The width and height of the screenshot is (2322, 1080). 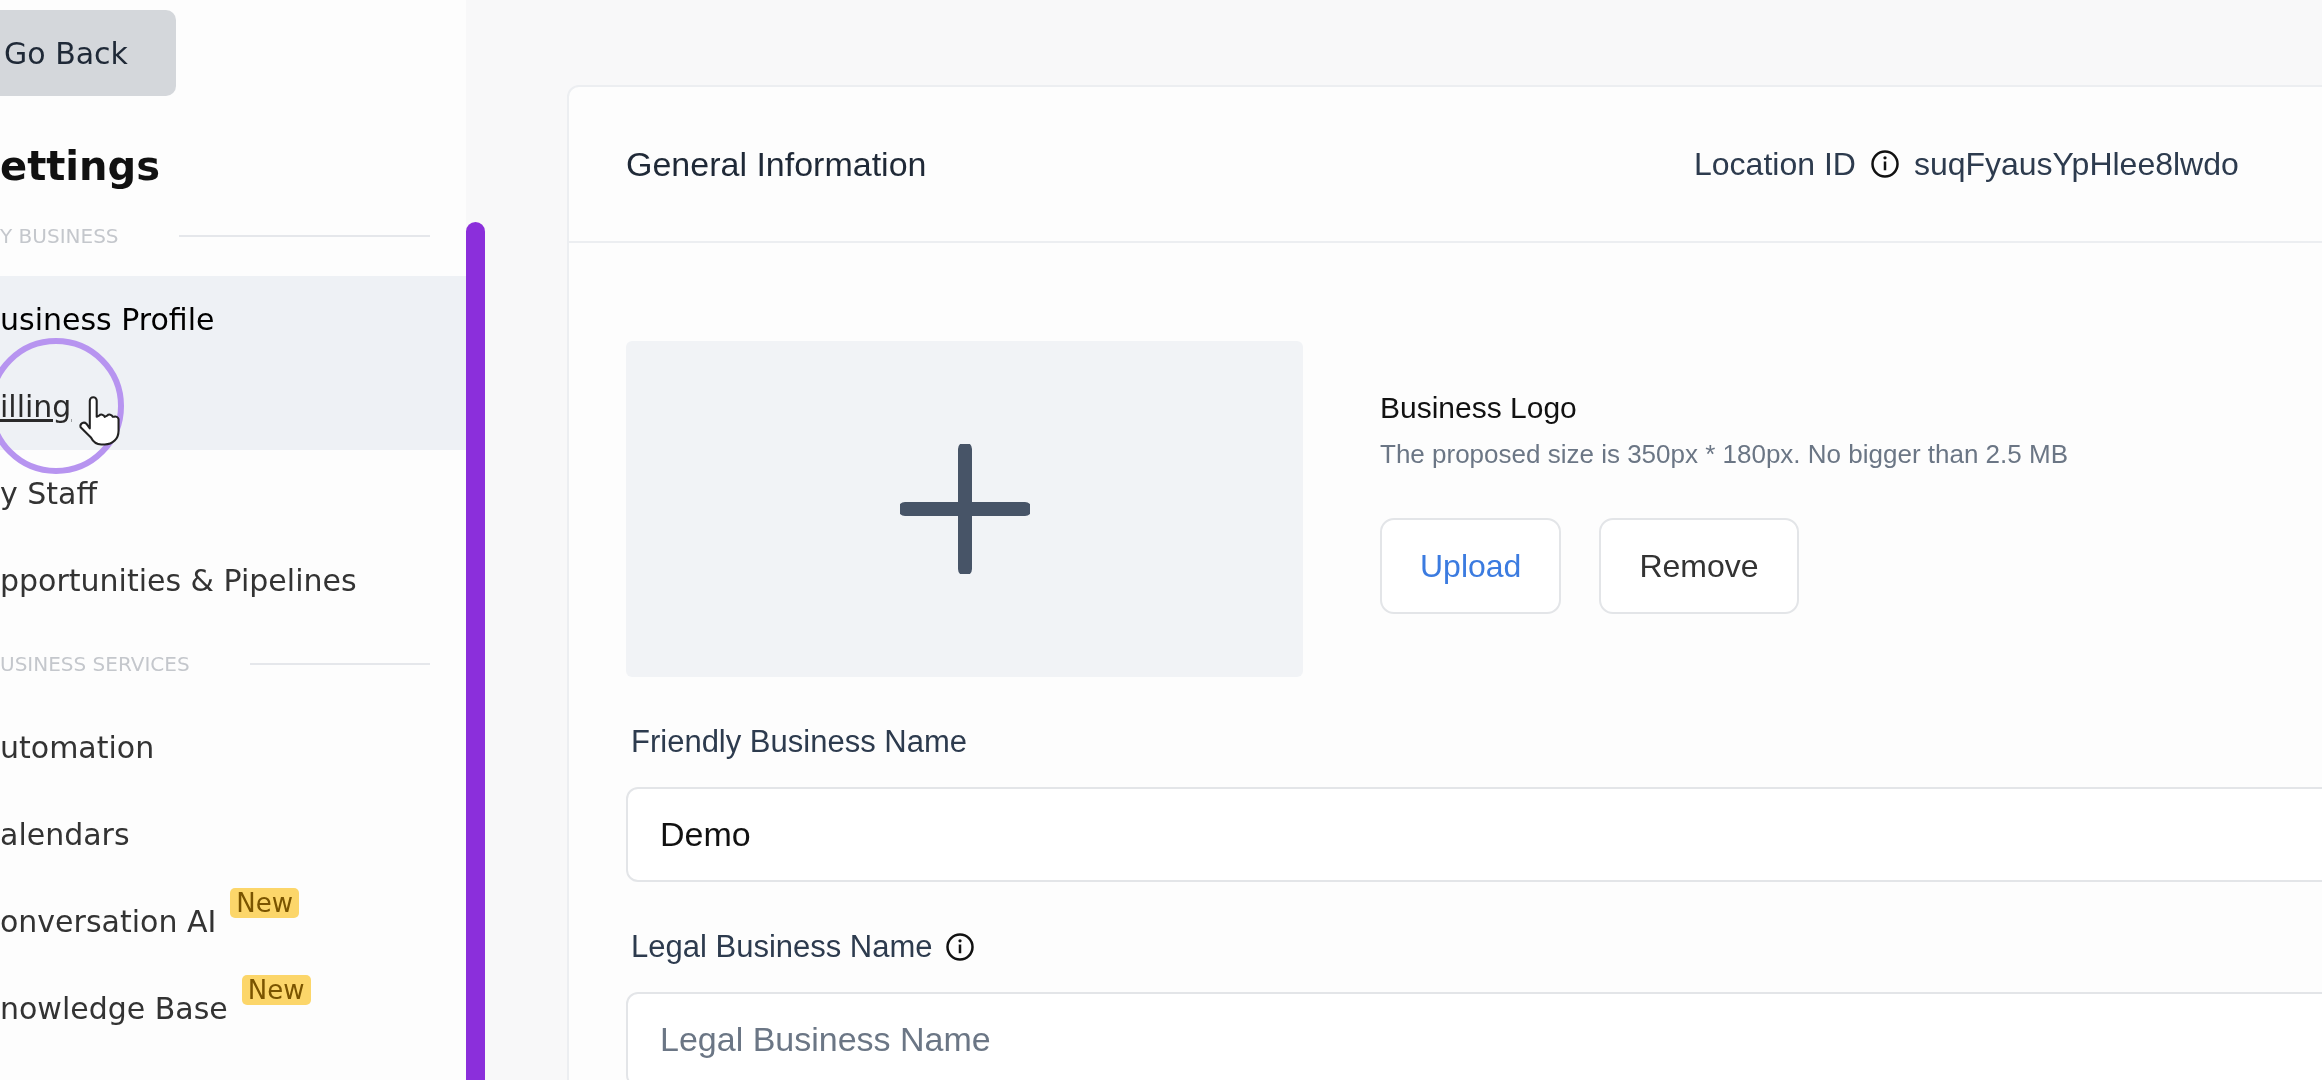 I want to click on logo-dropzone, so click(x=964, y=509).